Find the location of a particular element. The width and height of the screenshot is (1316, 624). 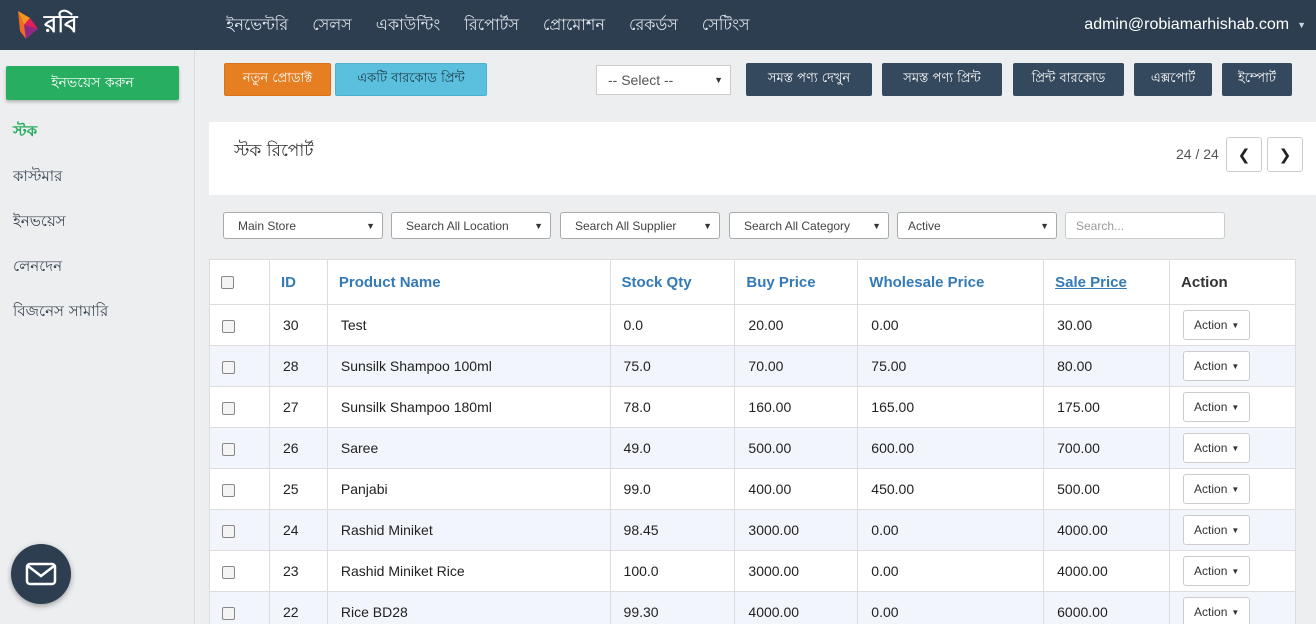

sale-price-cell: 500.00 is located at coordinates (1107, 489).